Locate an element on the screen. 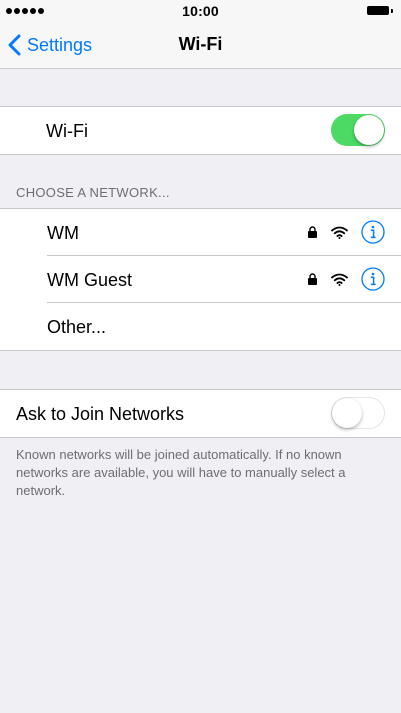 This screenshot has height=713, width=401. status-bar: 10:00 is located at coordinates (200, 11).